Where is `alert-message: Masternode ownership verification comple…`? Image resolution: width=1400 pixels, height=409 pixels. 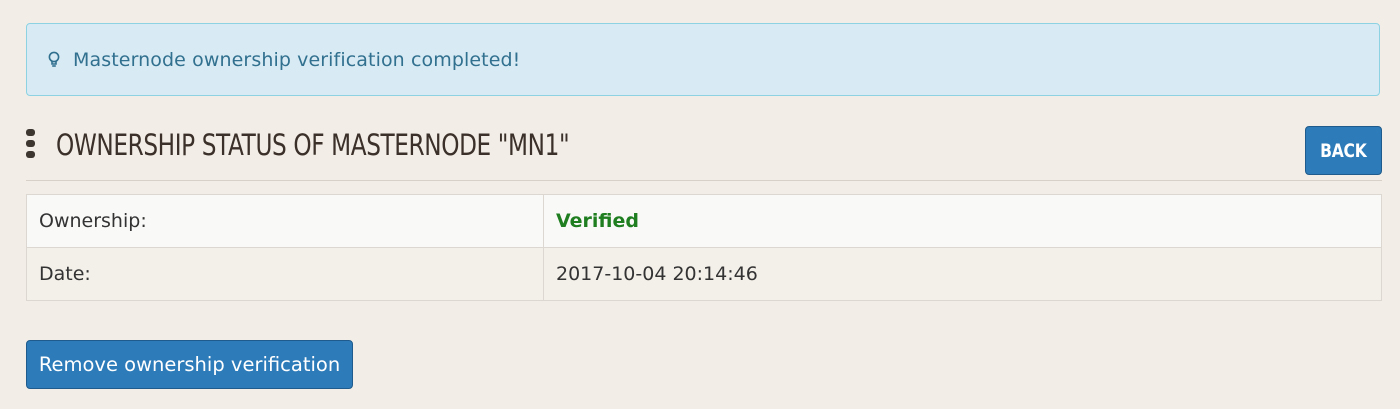 alert-message: Masternode ownership verification comple… is located at coordinates (297, 59).